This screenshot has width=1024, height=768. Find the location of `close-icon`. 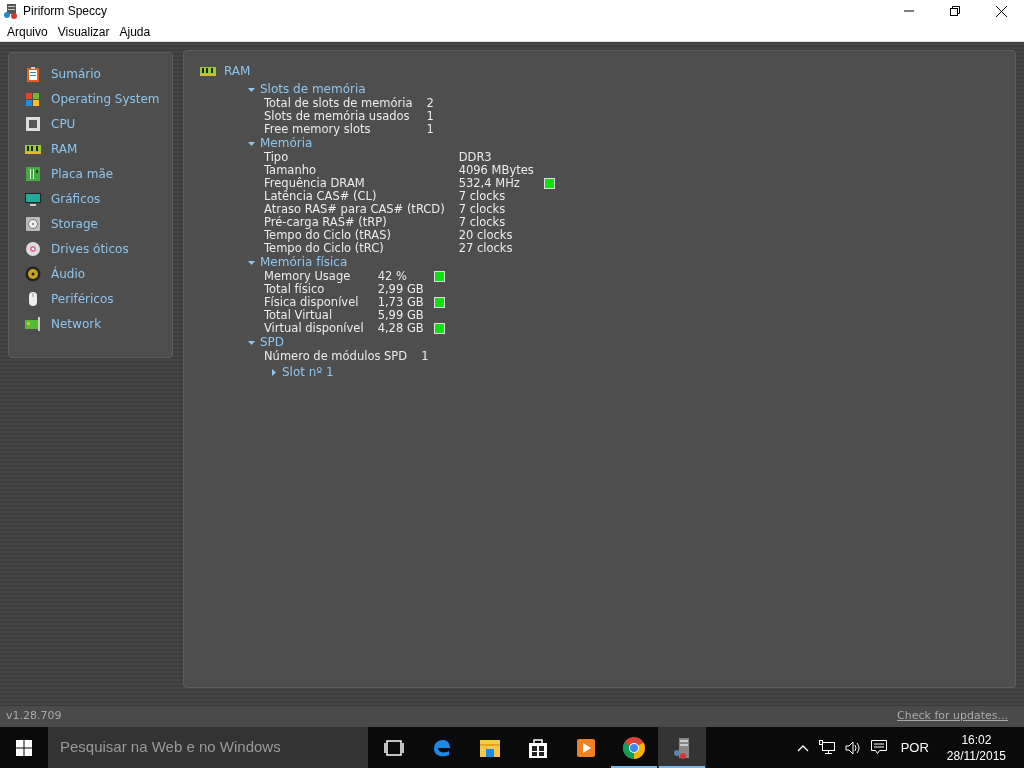

close-icon is located at coordinates (1001, 11).